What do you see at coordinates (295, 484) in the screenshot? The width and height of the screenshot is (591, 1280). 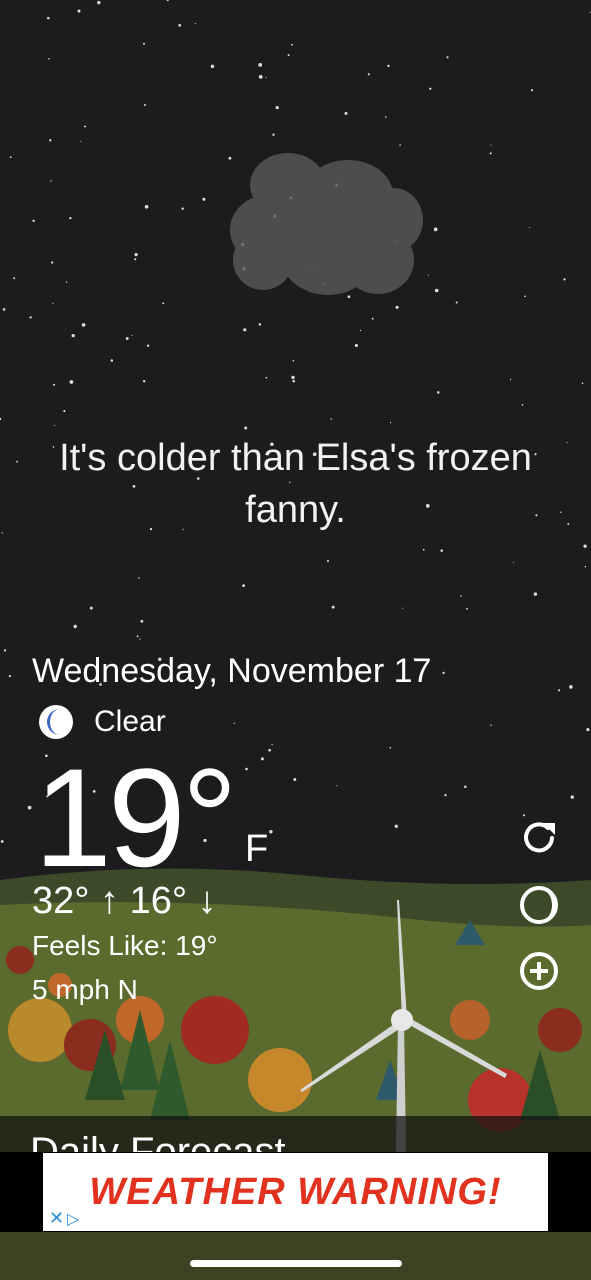 I see `weather-message: It's colder than Elsa's frozen fanny.` at bounding box center [295, 484].